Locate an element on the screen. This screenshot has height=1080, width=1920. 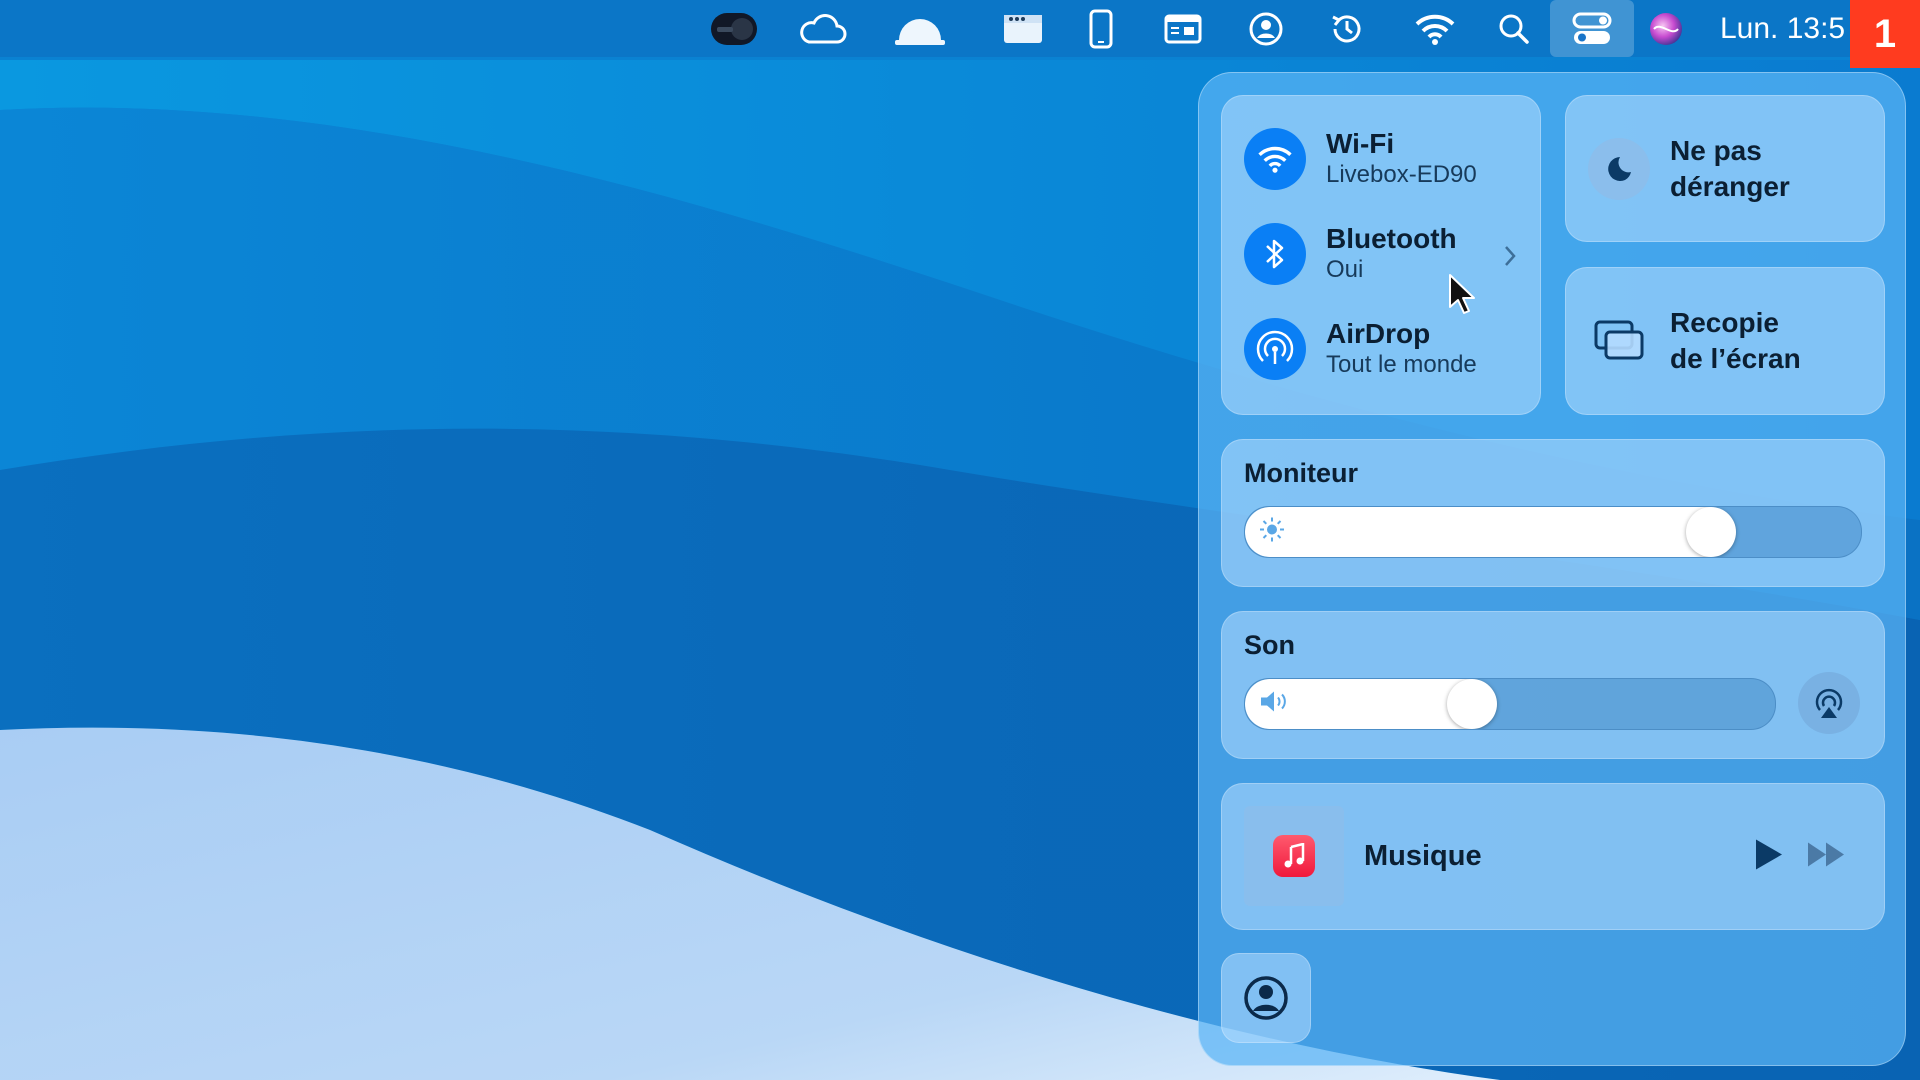
screen-mirroring-icon is located at coordinates (1619, 341).